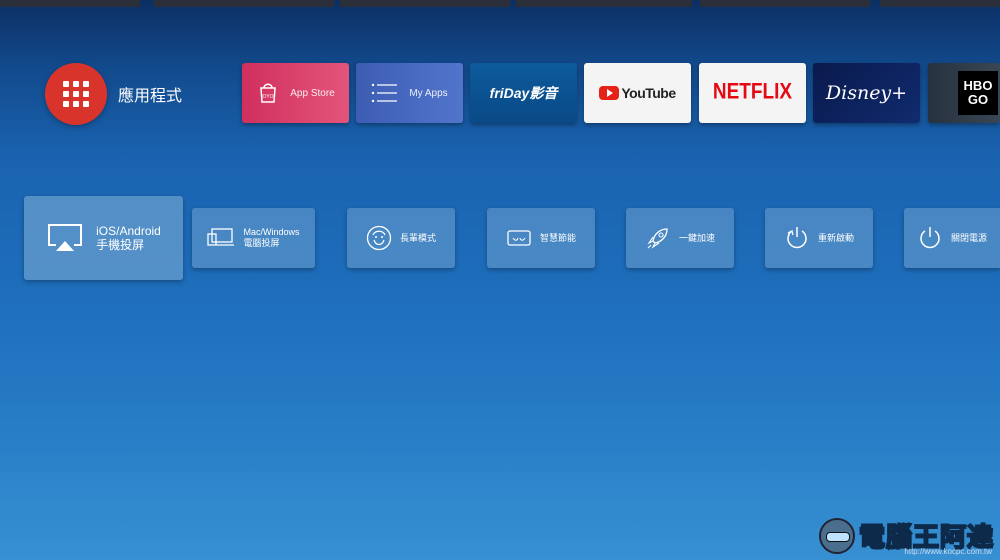  What do you see at coordinates (906, 536) in the screenshot?
I see `watermark: 電腦王阿達 http://www.kocpc.com.tw` at bounding box center [906, 536].